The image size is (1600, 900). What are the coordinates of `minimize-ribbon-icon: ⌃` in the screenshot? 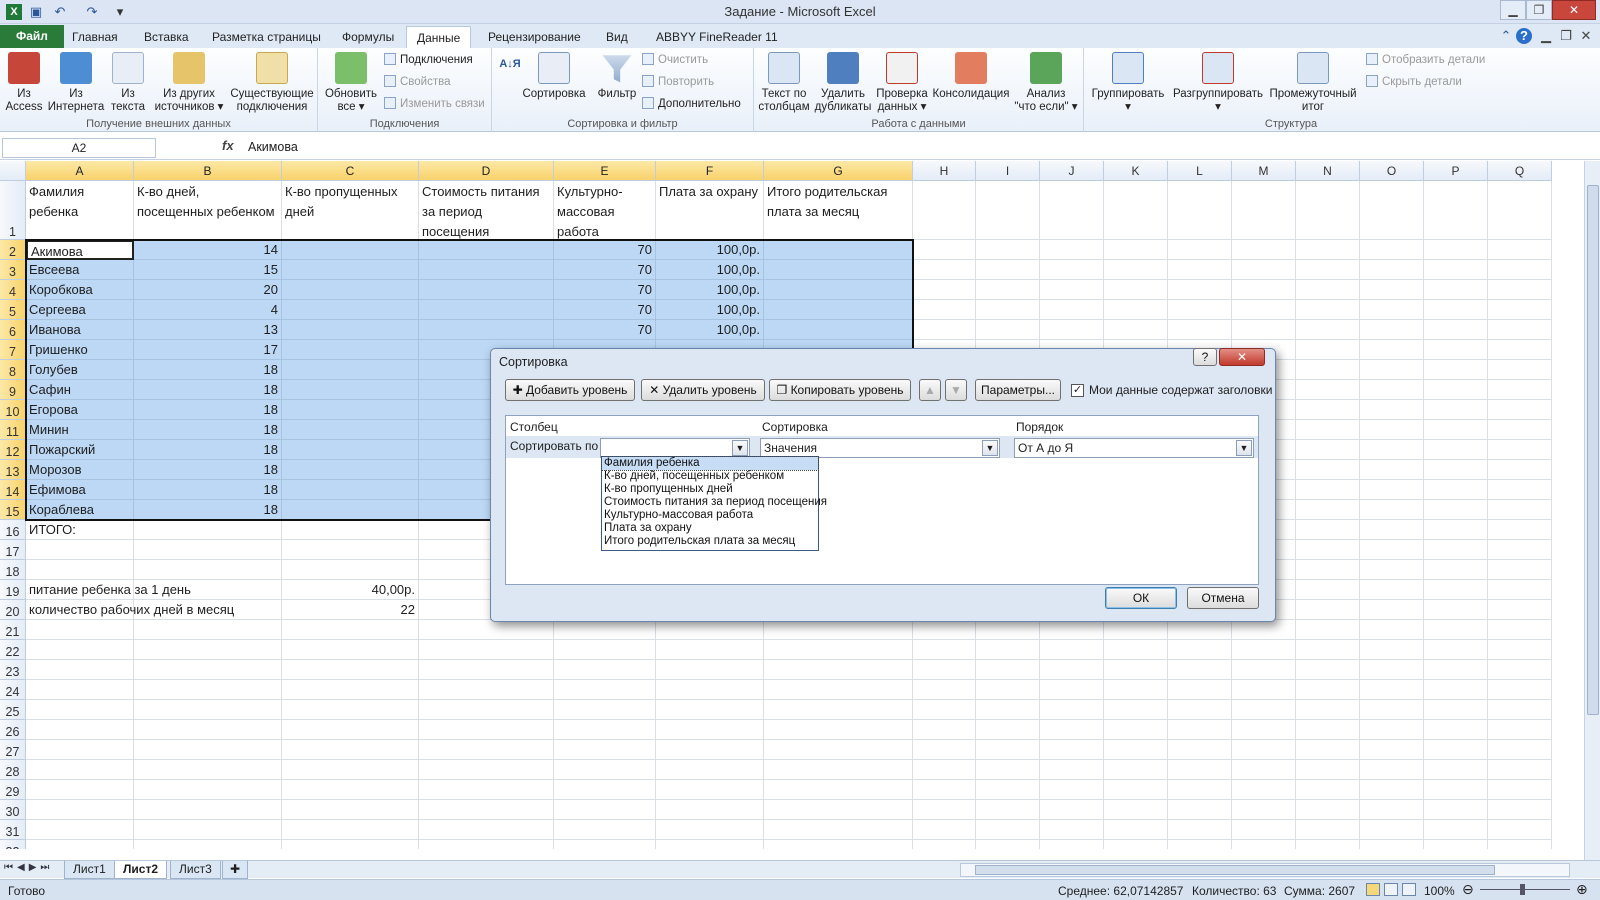 It's located at (1506, 36).